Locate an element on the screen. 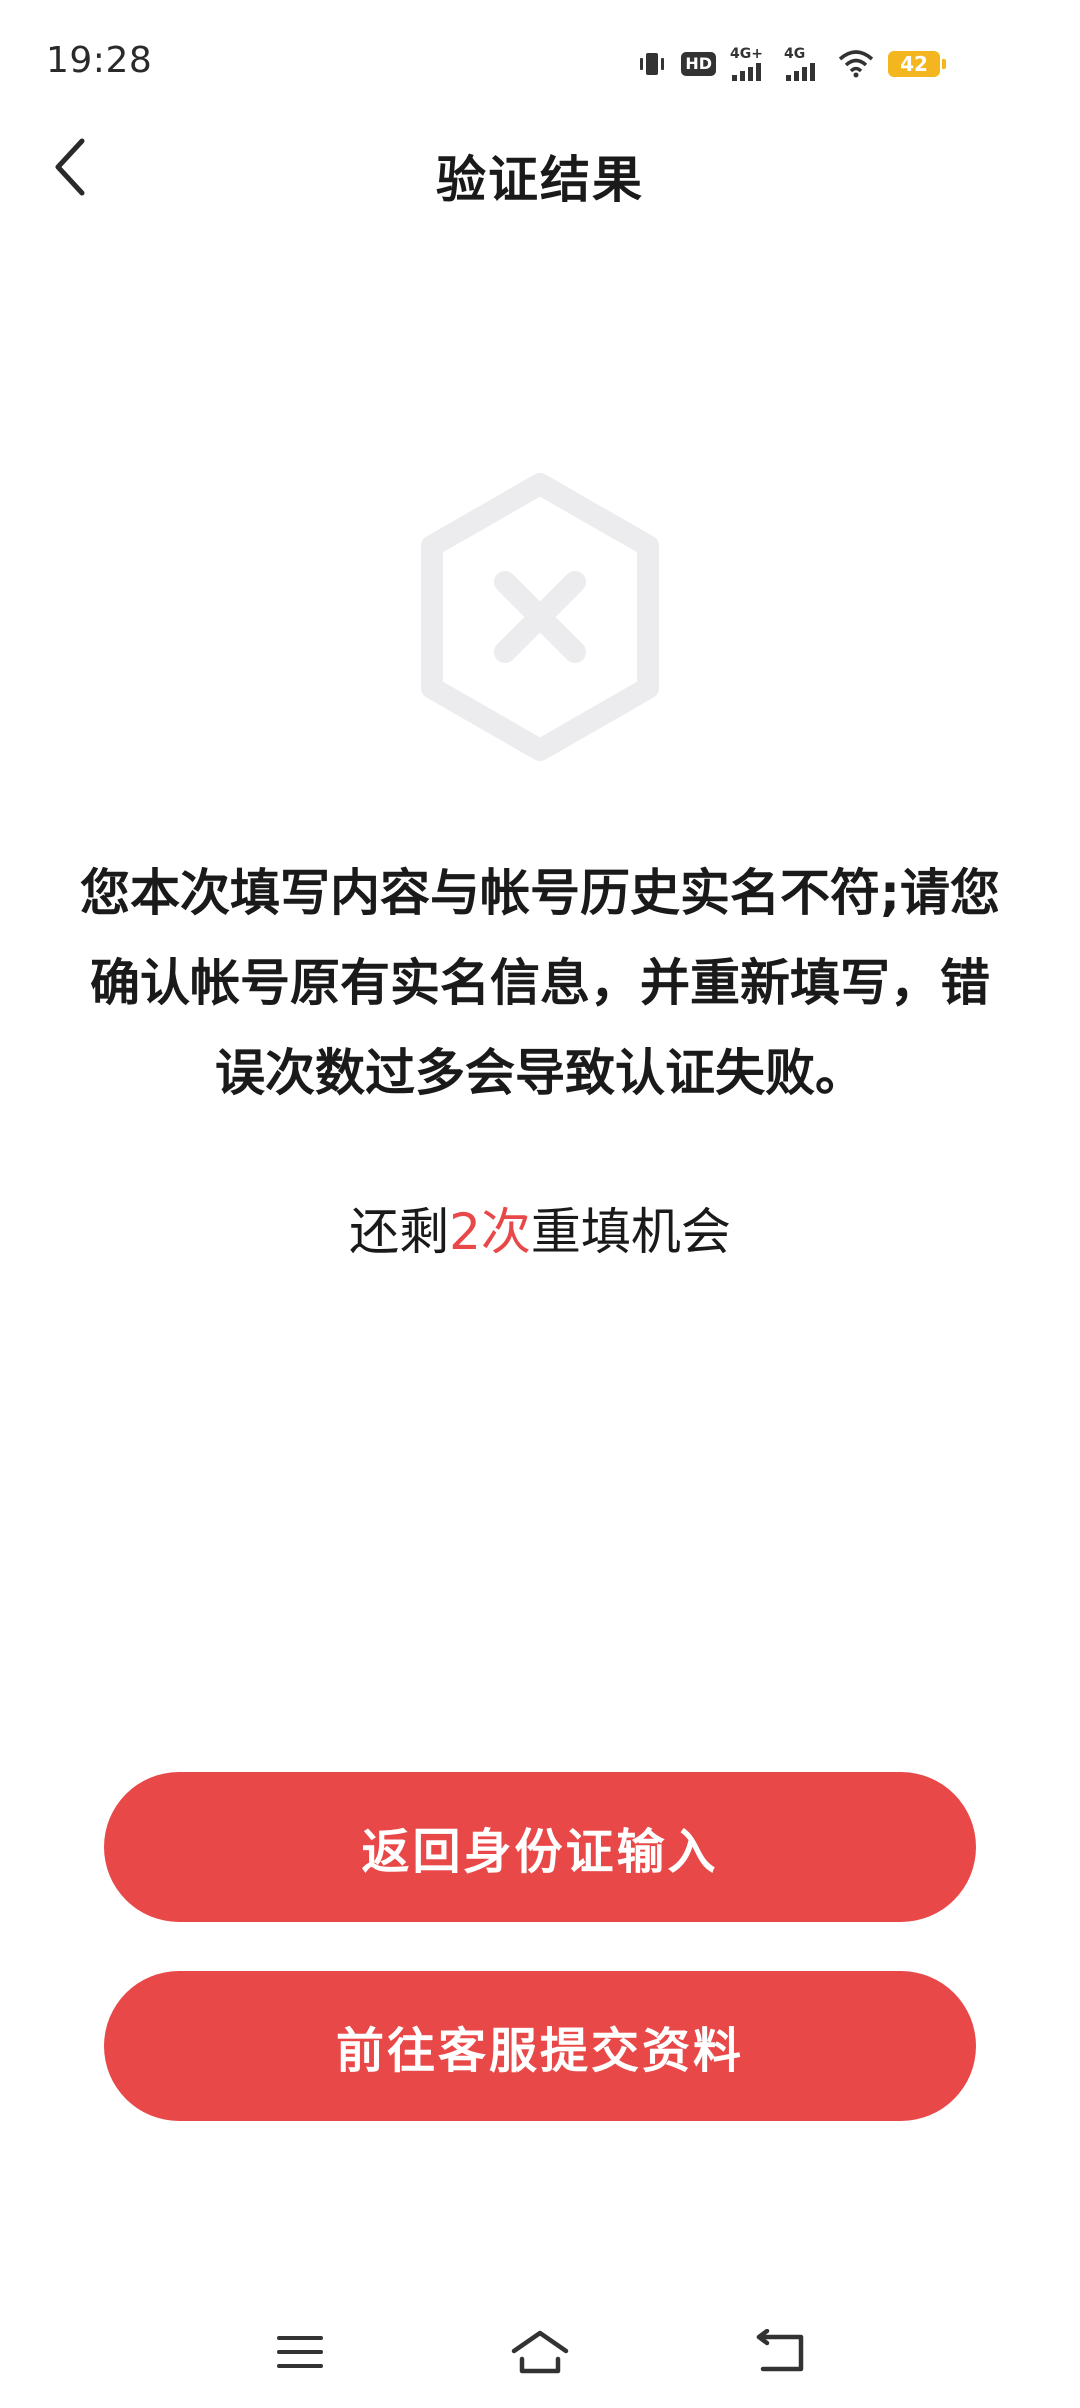 The width and height of the screenshot is (1080, 2408). nav-home-button is located at coordinates (540, 2354).